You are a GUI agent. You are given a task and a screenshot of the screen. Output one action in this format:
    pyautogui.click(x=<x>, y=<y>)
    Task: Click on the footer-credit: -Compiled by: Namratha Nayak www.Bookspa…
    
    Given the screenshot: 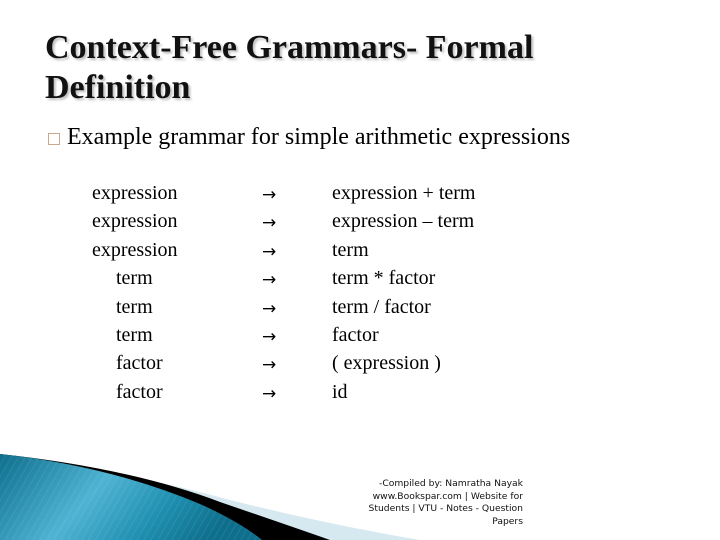 What is the action you would take?
    pyautogui.click(x=423, y=503)
    